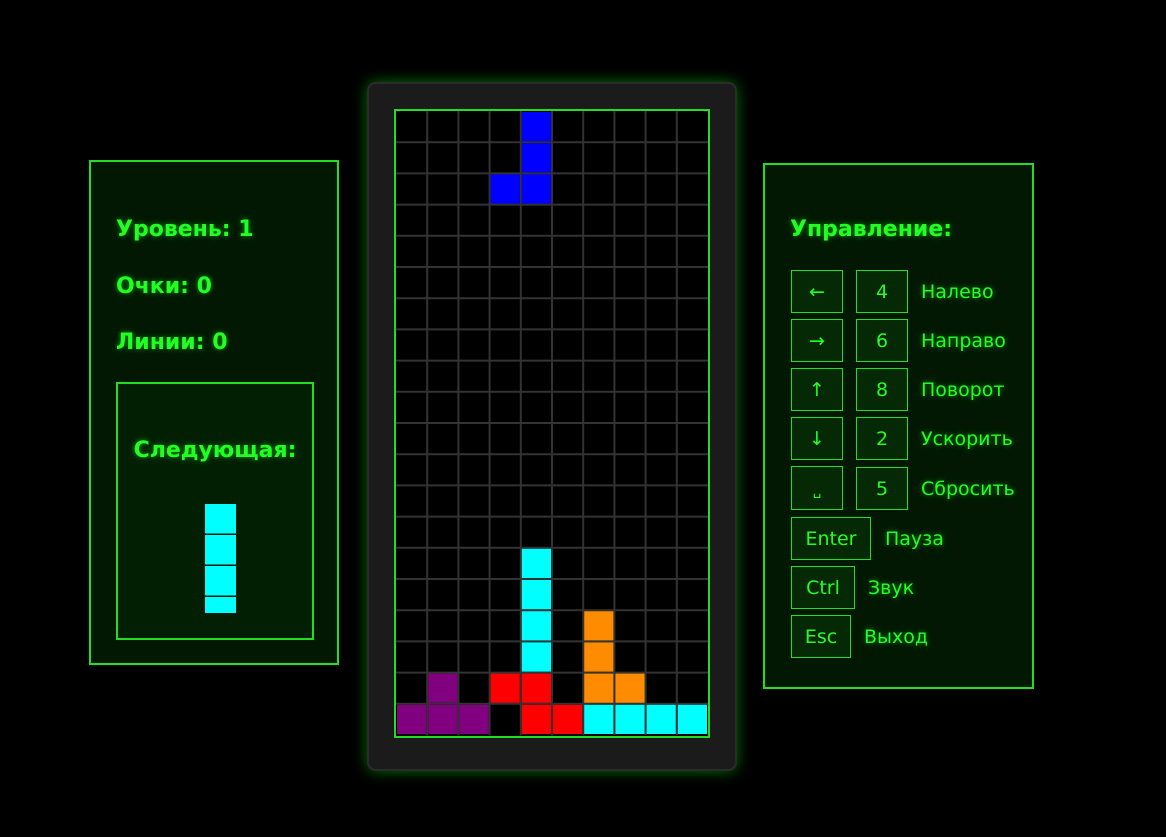 The height and width of the screenshot is (837, 1166). What do you see at coordinates (914, 539) in the screenshot?
I see `action-pause: Пауза` at bounding box center [914, 539].